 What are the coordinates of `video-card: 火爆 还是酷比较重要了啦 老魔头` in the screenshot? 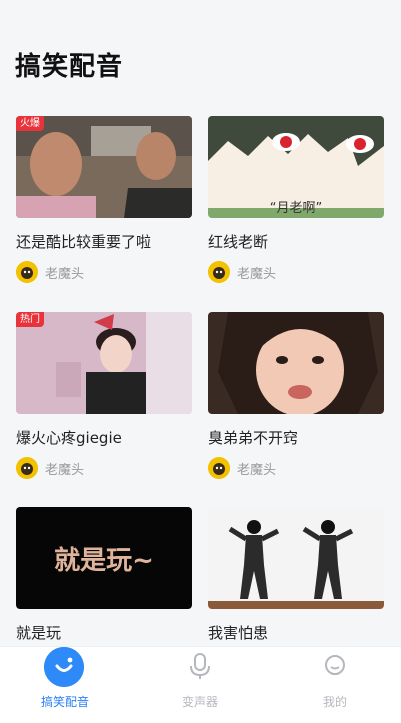 It's located at (104, 208).